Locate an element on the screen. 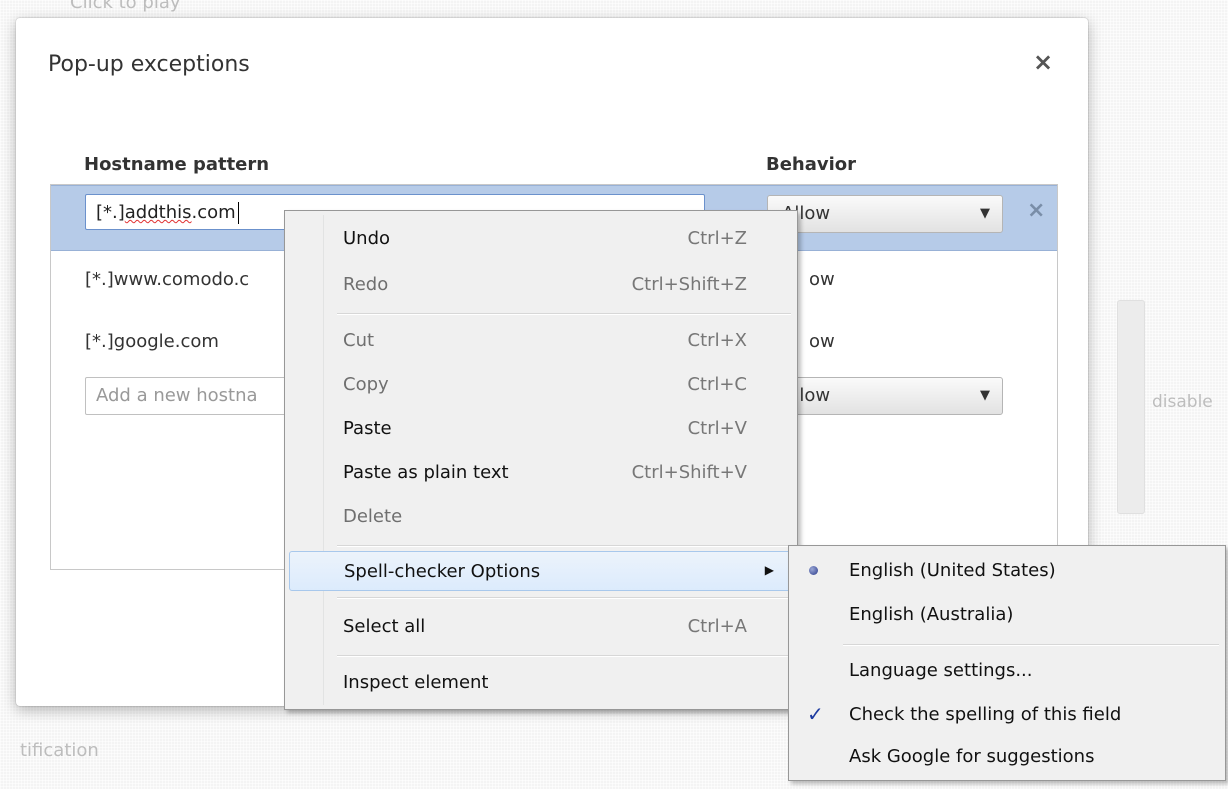 The width and height of the screenshot is (1228, 789). menu-item-label: Inspect element is located at coordinates (416, 682).